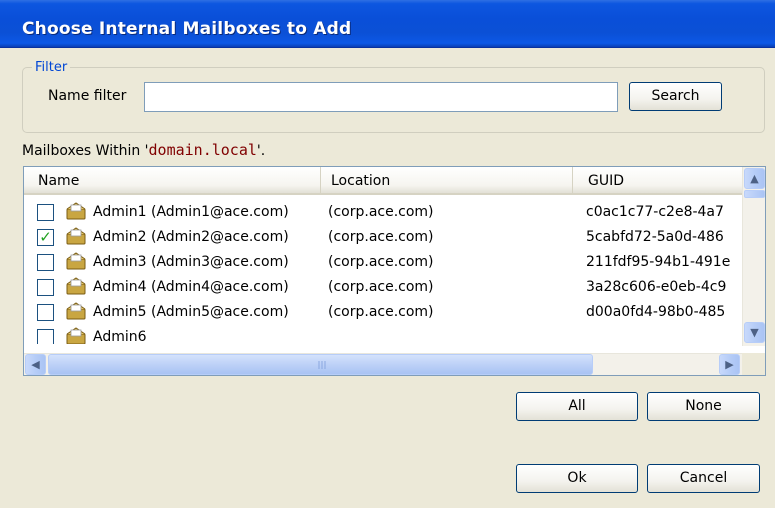 This screenshot has width=775, height=508. Describe the element at coordinates (261, 151) in the screenshot. I see `caption-suffix: '.` at that location.